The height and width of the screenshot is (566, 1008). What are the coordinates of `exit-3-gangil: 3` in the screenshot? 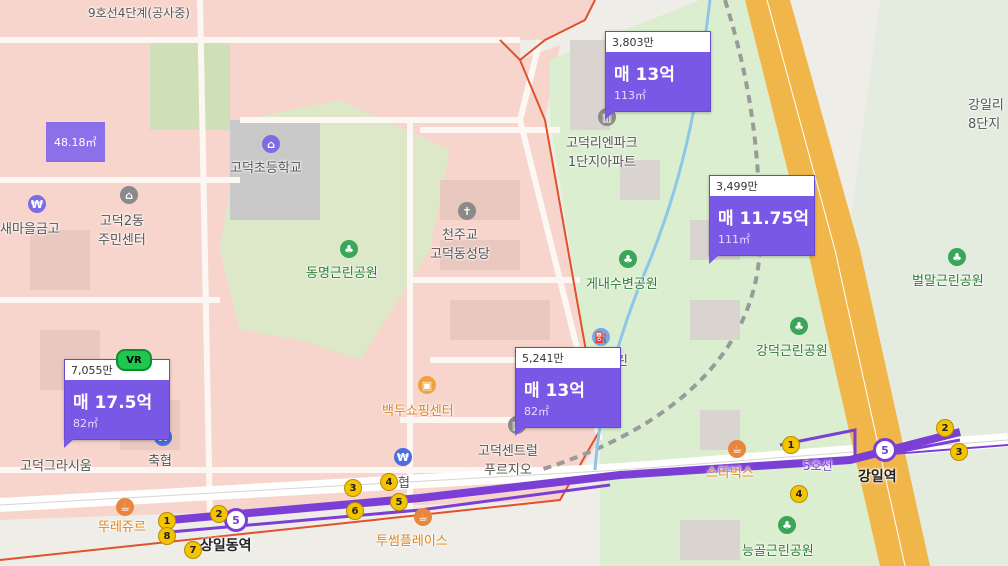 It's located at (959, 452).